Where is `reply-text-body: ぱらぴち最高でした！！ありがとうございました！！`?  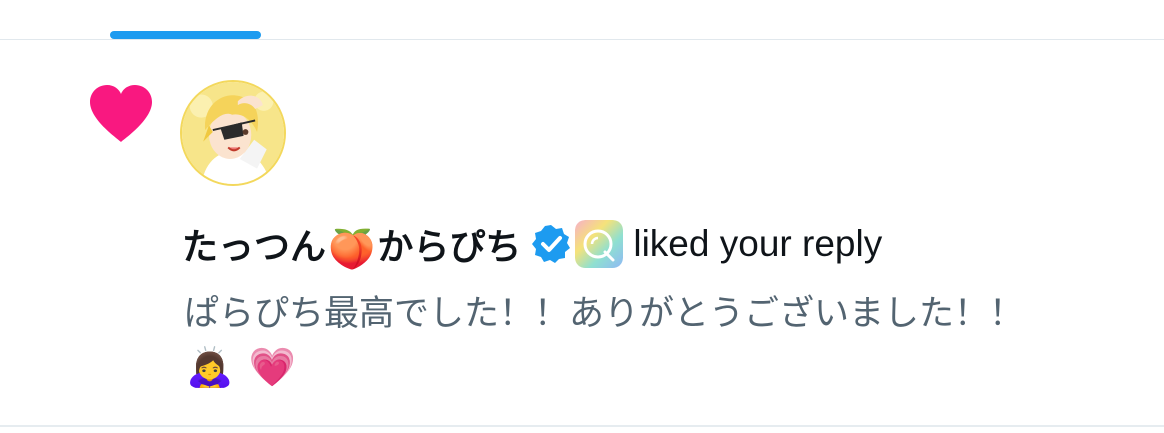 reply-text-body: ぱらぴち最高でした！！ありがとうございました！！ is located at coordinates (604, 314).